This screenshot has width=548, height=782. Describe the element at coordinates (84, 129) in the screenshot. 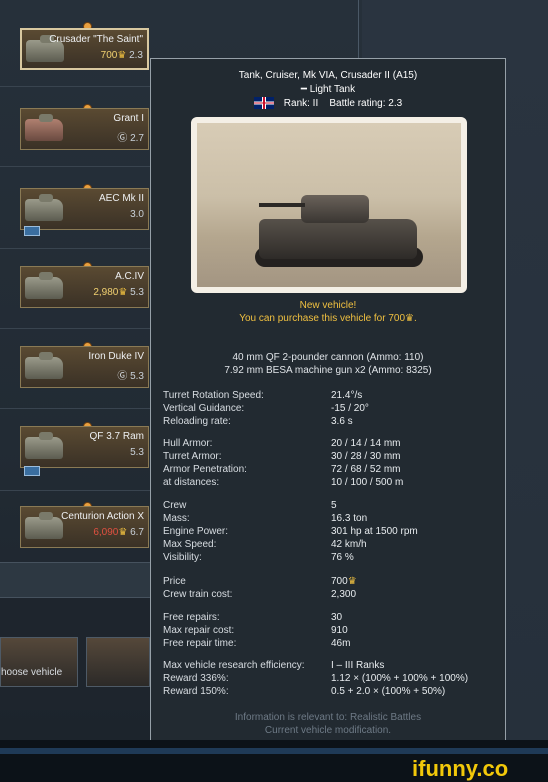

I see `tank-card-grant: Grant I Ⓖ 2.7` at that location.